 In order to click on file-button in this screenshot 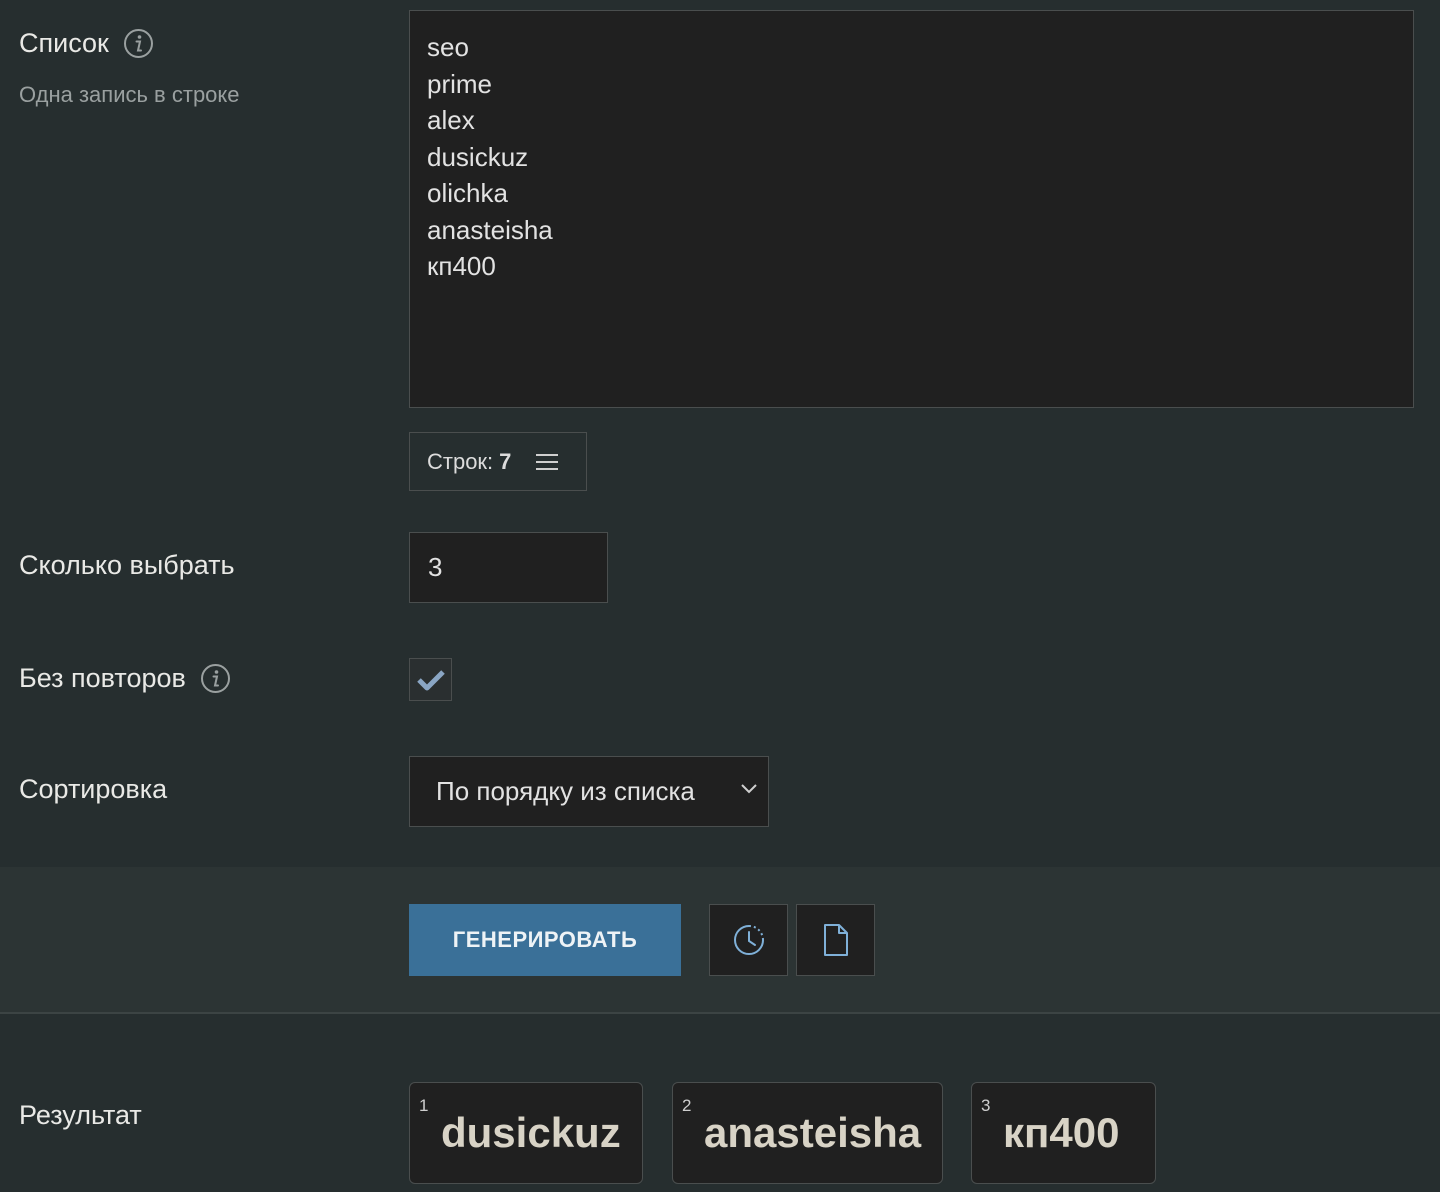, I will do `click(835, 940)`.